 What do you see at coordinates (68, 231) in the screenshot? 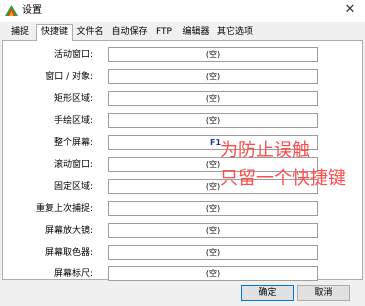
I see `label-screen-magnifier: 屏幕放大镜:` at bounding box center [68, 231].